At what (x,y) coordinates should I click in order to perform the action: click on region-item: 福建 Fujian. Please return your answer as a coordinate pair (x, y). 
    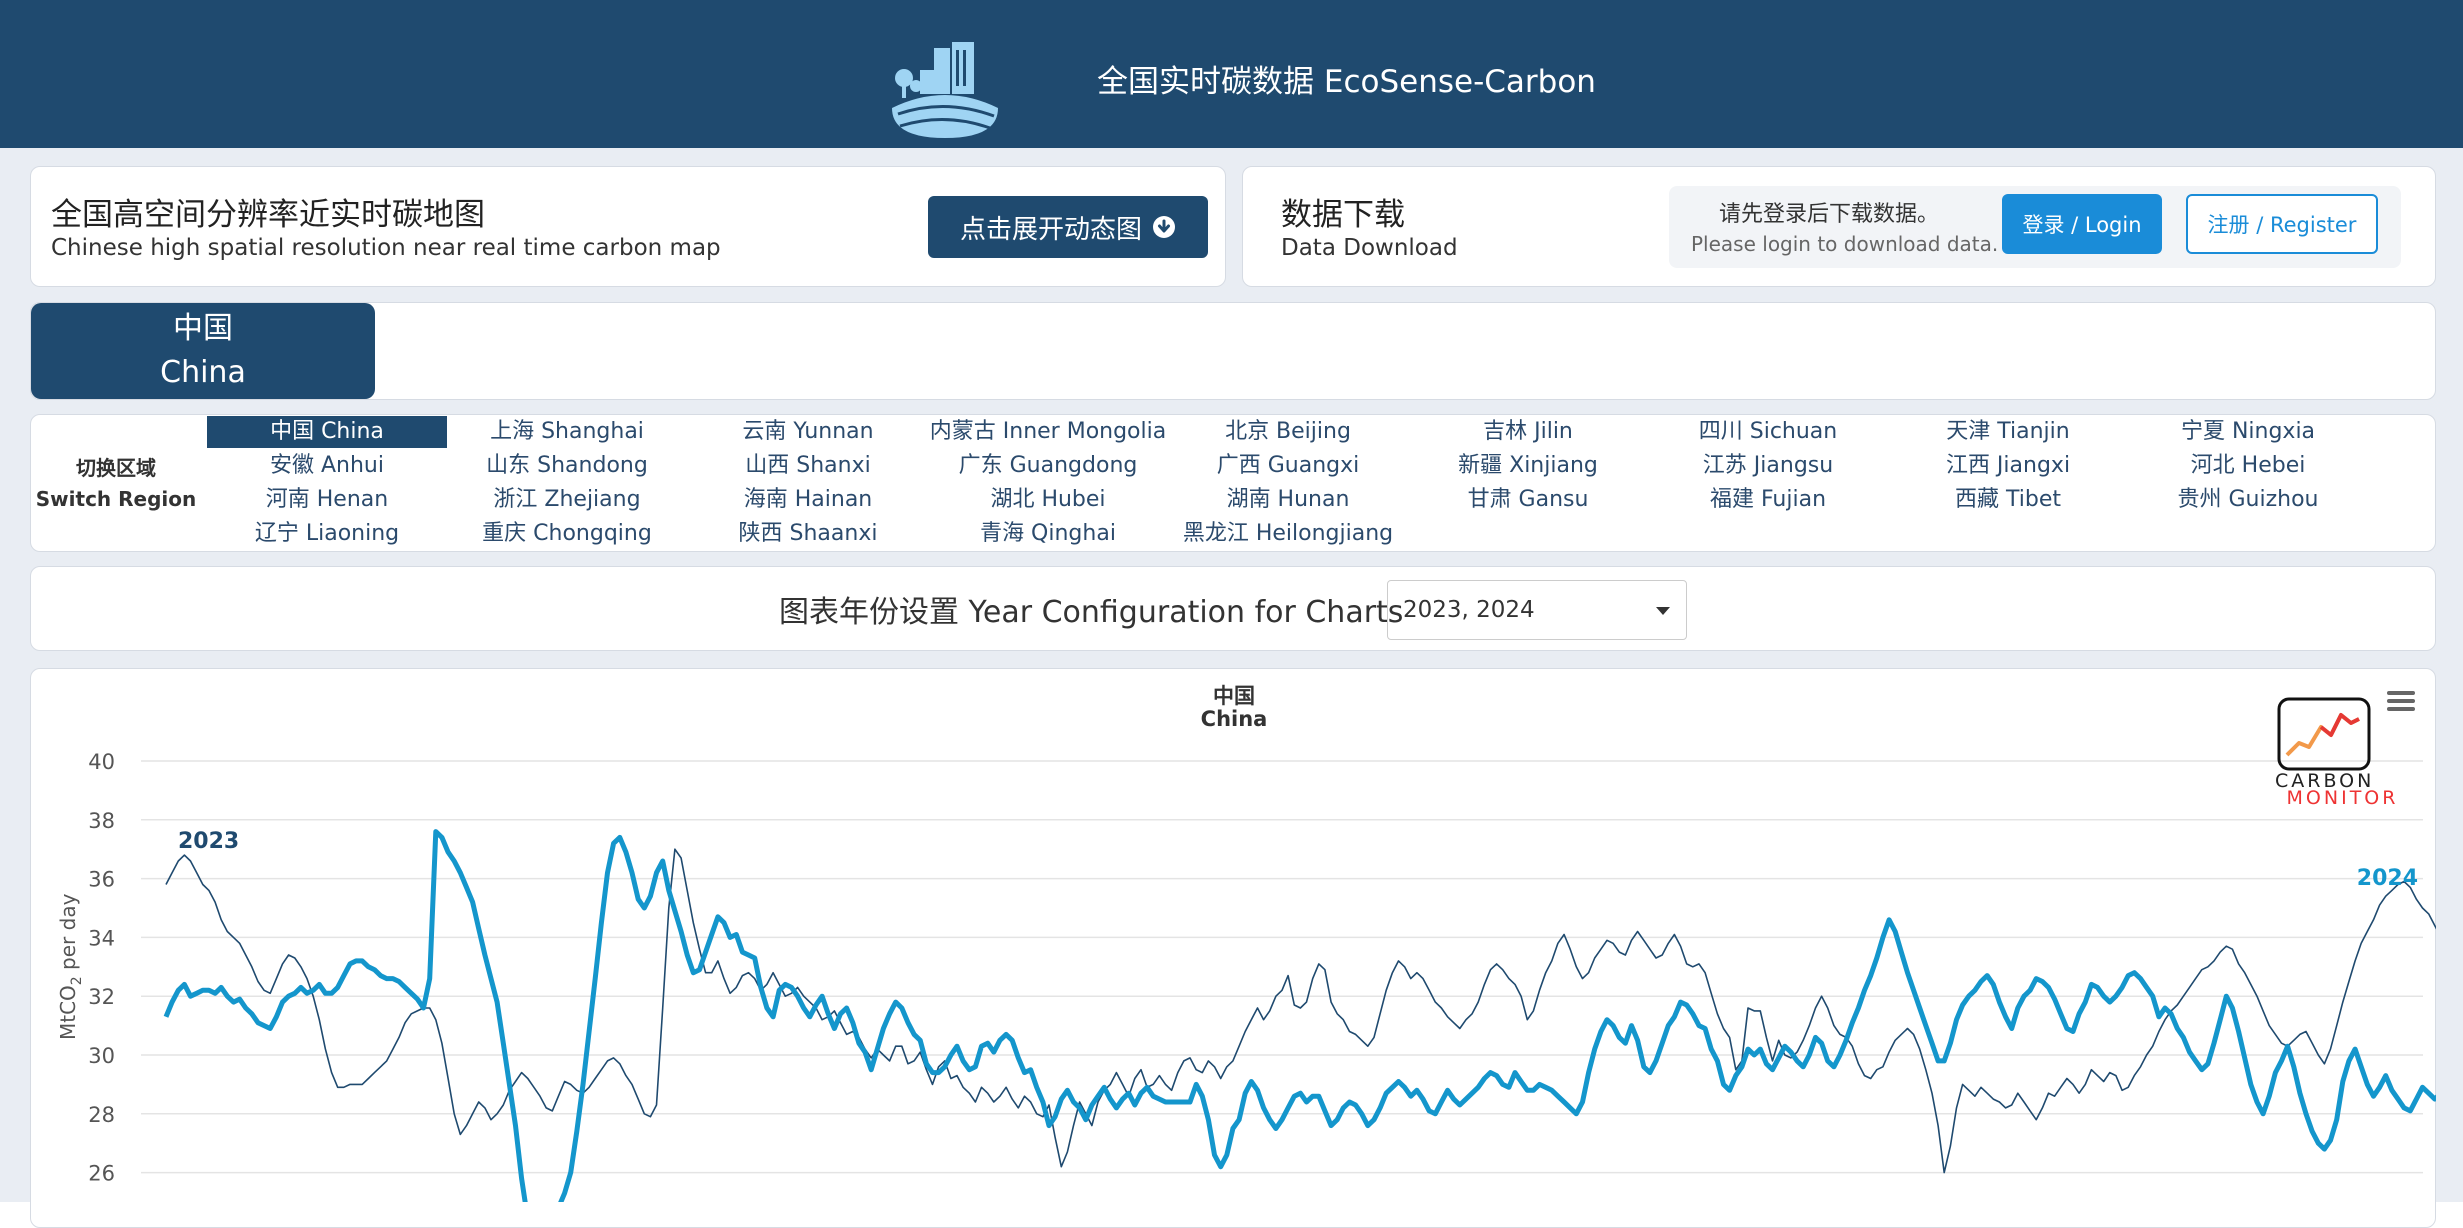
    Looking at the image, I should click on (1768, 500).